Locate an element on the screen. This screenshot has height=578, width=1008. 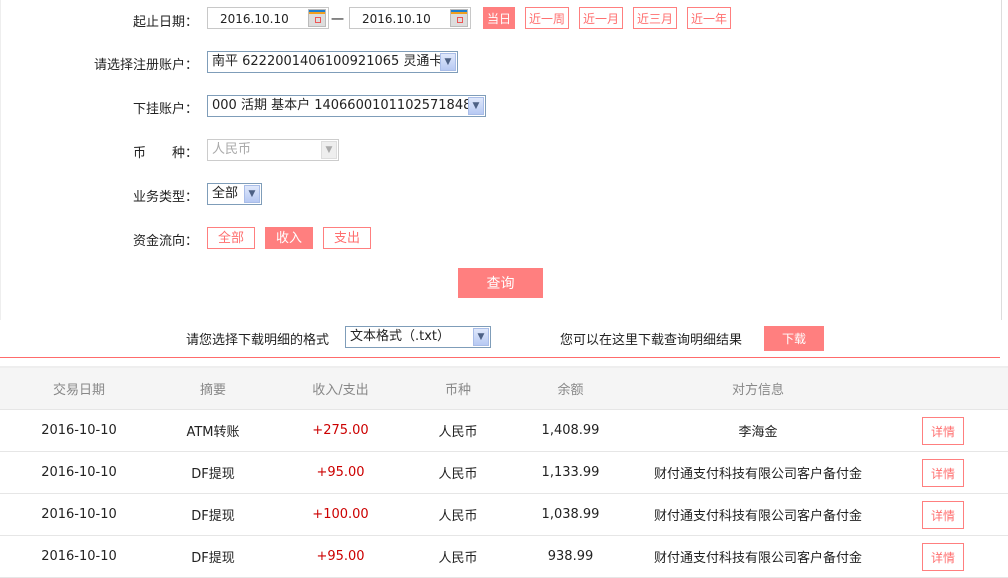
period-3month-button: 近三月 is located at coordinates (655, 18).